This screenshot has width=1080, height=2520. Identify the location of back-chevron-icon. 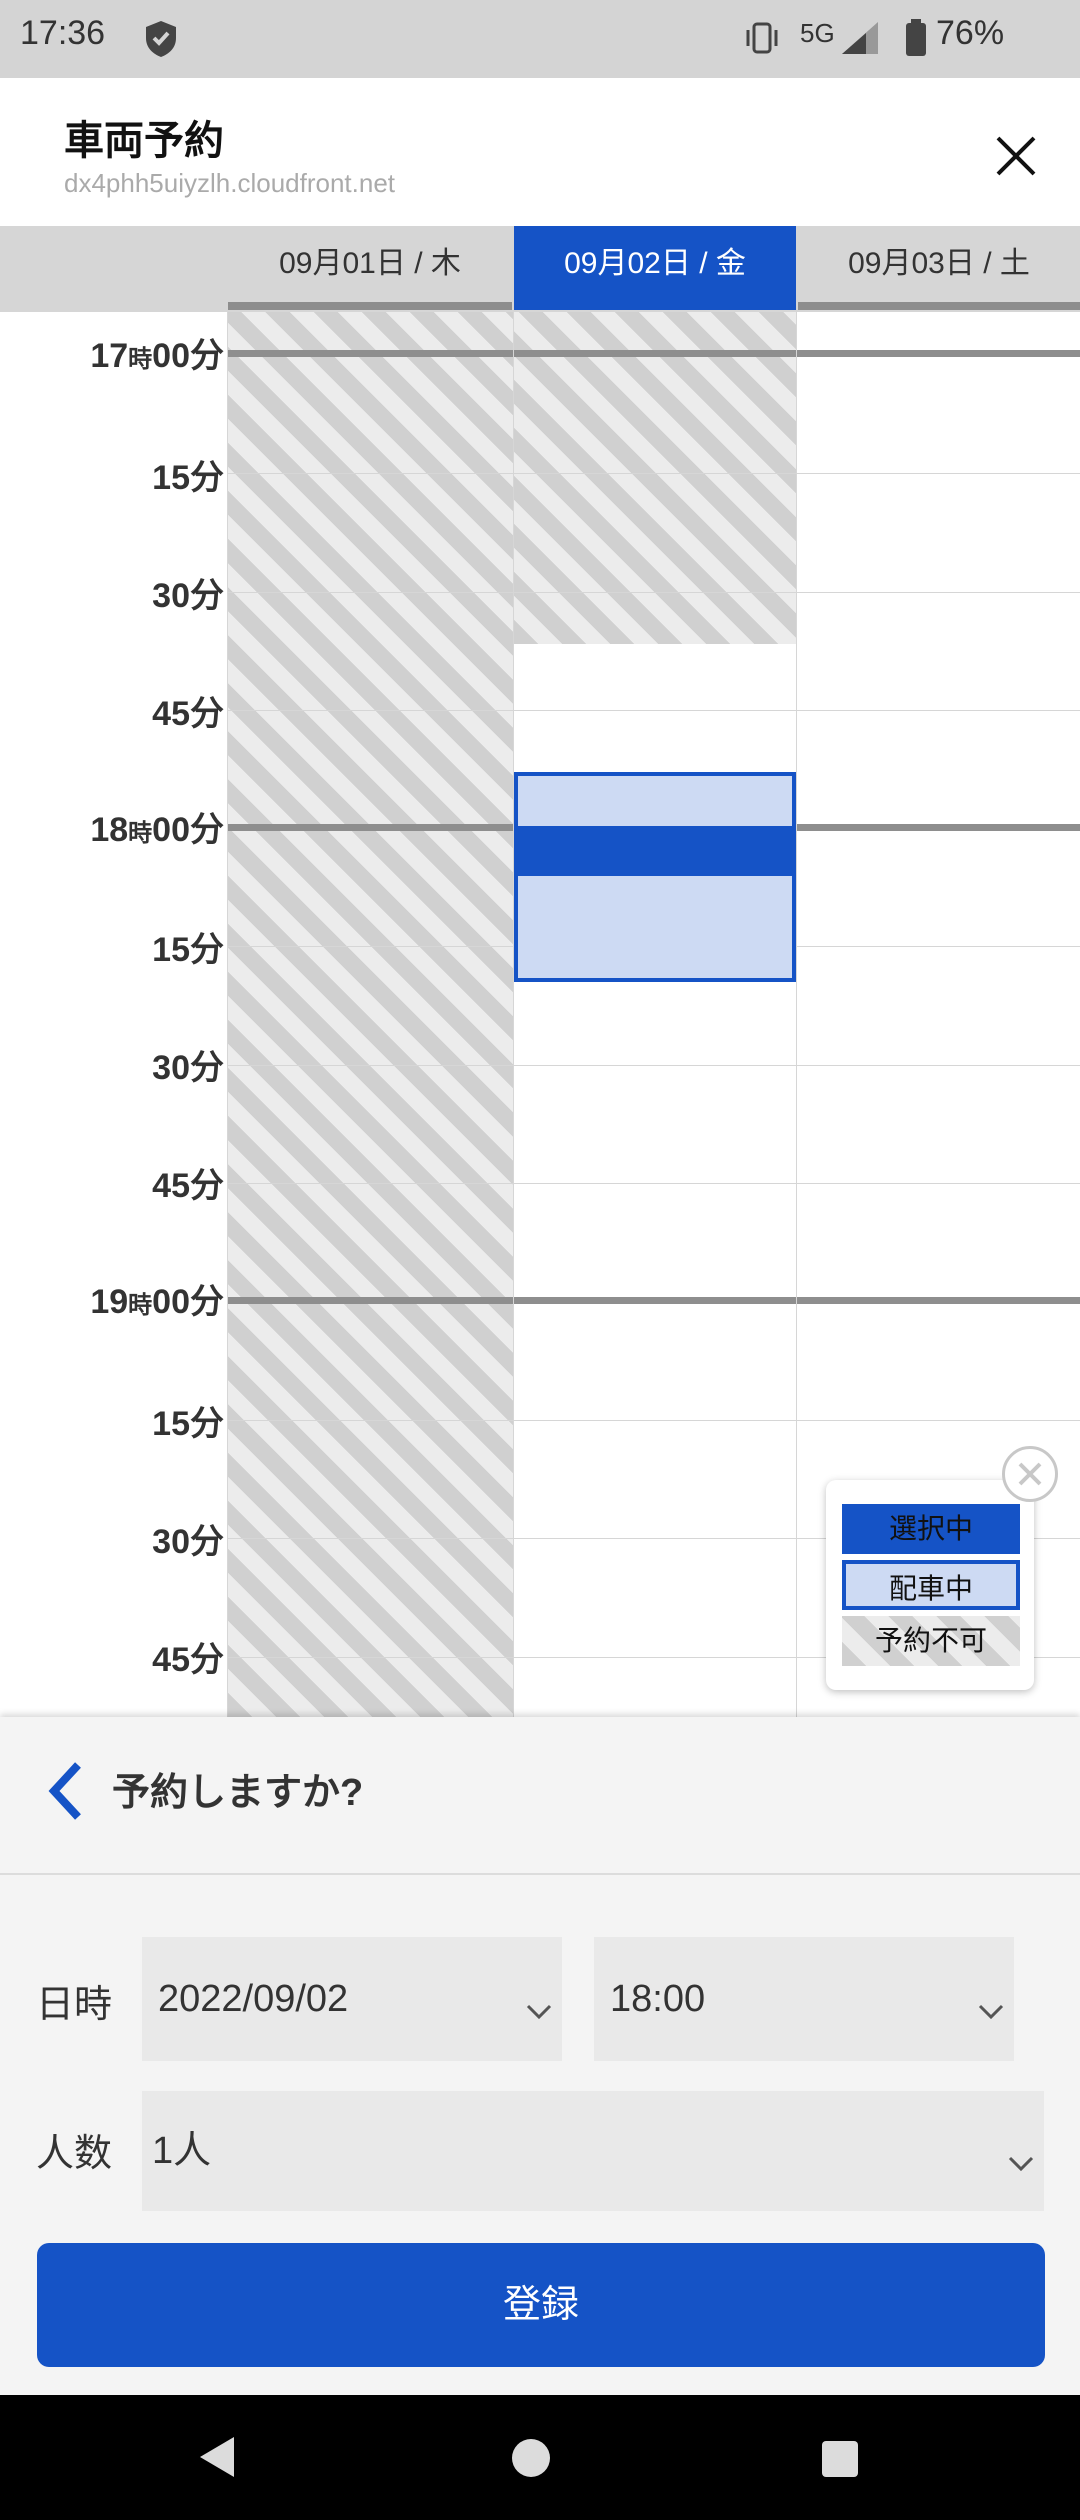
(66, 1793).